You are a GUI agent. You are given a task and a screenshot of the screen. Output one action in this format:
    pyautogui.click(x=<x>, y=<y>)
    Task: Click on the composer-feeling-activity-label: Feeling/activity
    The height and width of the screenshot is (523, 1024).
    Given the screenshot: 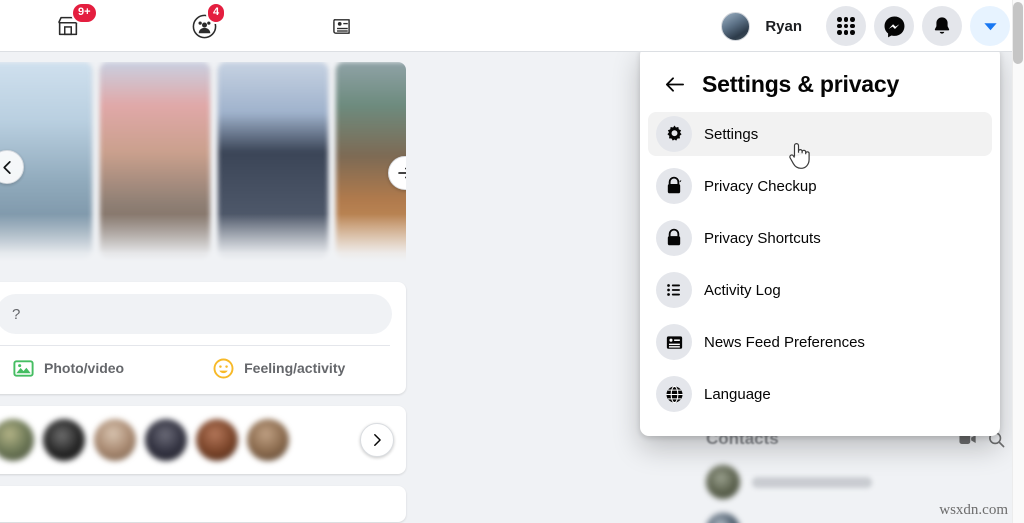 What is the action you would take?
    pyautogui.click(x=295, y=368)
    